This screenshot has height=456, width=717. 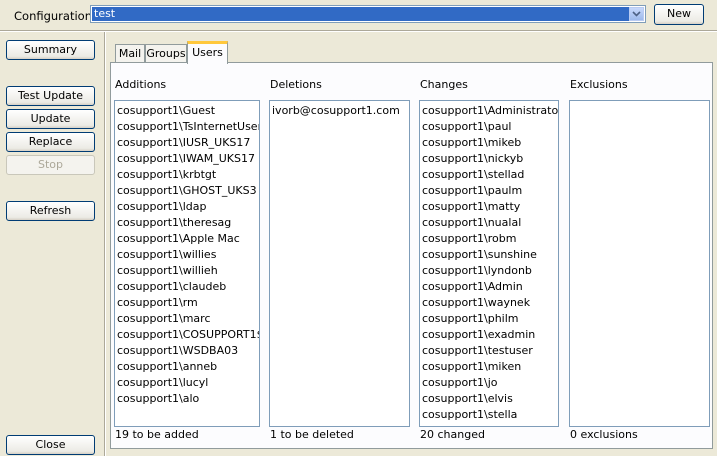 What do you see at coordinates (489, 335) in the screenshot?
I see `list-item: cosupport1\exadmin` at bounding box center [489, 335].